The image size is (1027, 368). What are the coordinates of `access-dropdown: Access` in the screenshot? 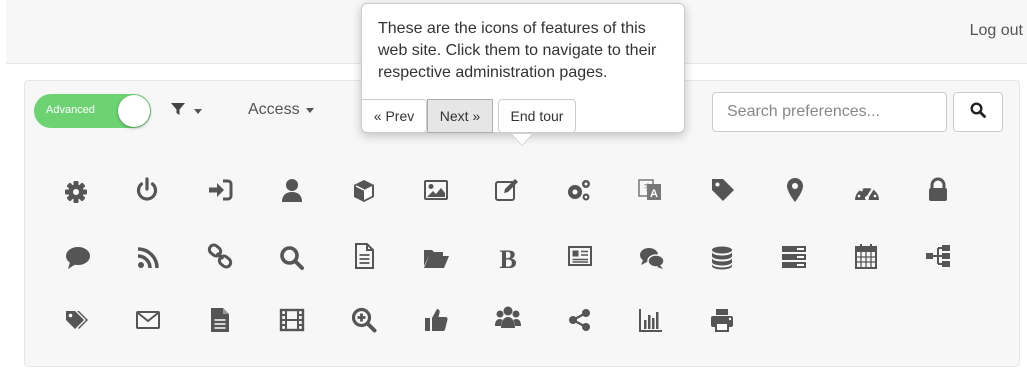 It's located at (281, 110).